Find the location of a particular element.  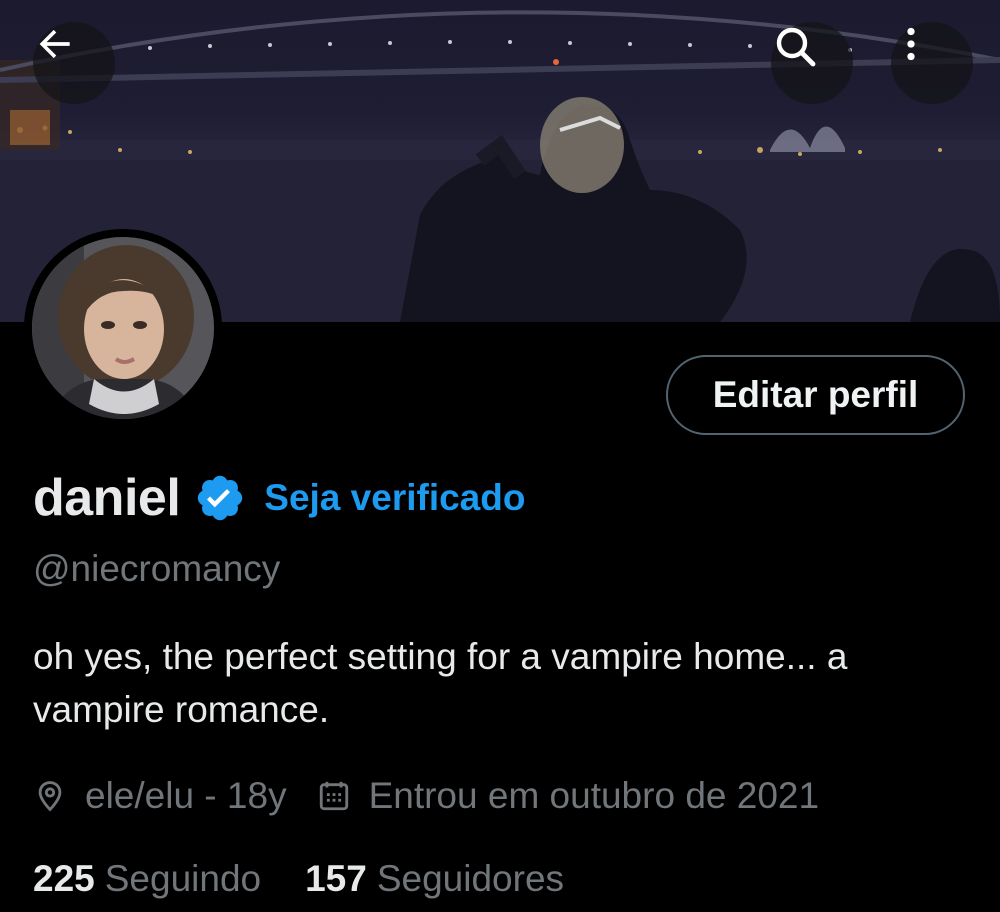

get-verified-link: Seja verificado is located at coordinates (394, 498).